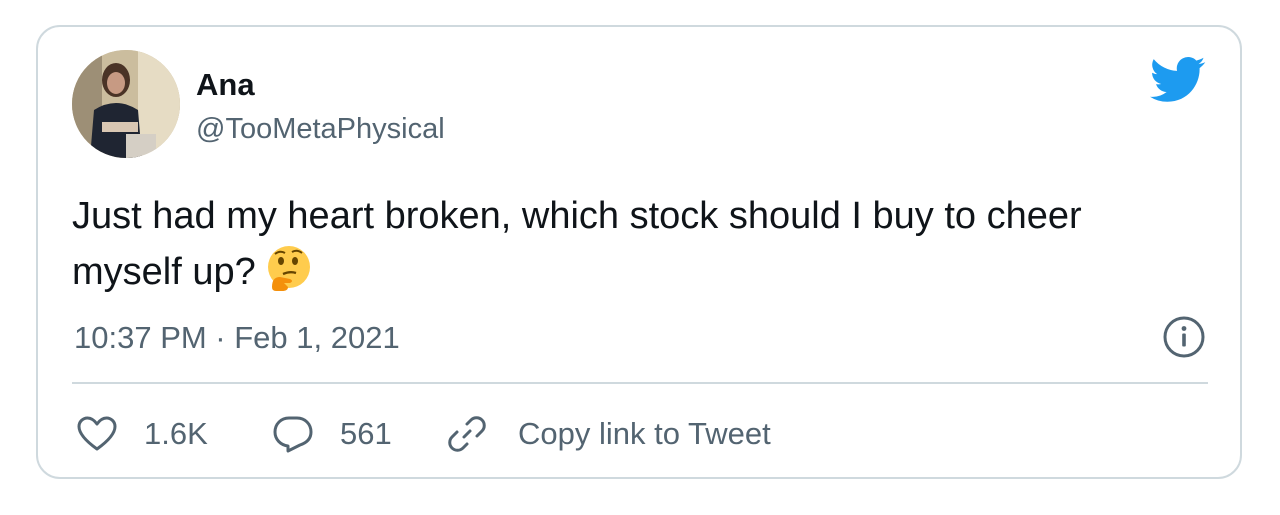 This screenshot has width=1280, height=515. What do you see at coordinates (1178, 80) in the screenshot?
I see `twitter-bird-icon` at bounding box center [1178, 80].